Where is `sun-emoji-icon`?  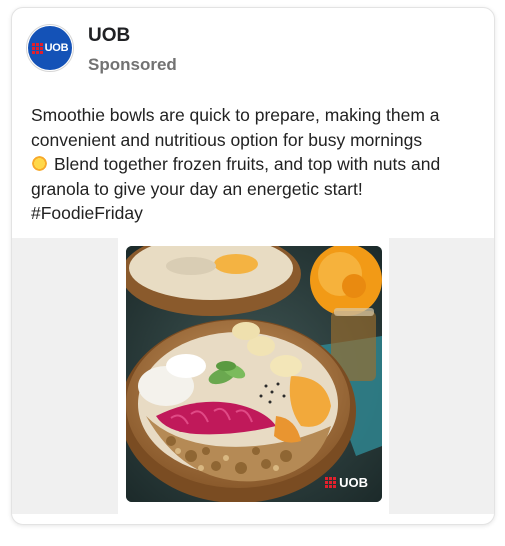 sun-emoji-icon is located at coordinates (39, 163).